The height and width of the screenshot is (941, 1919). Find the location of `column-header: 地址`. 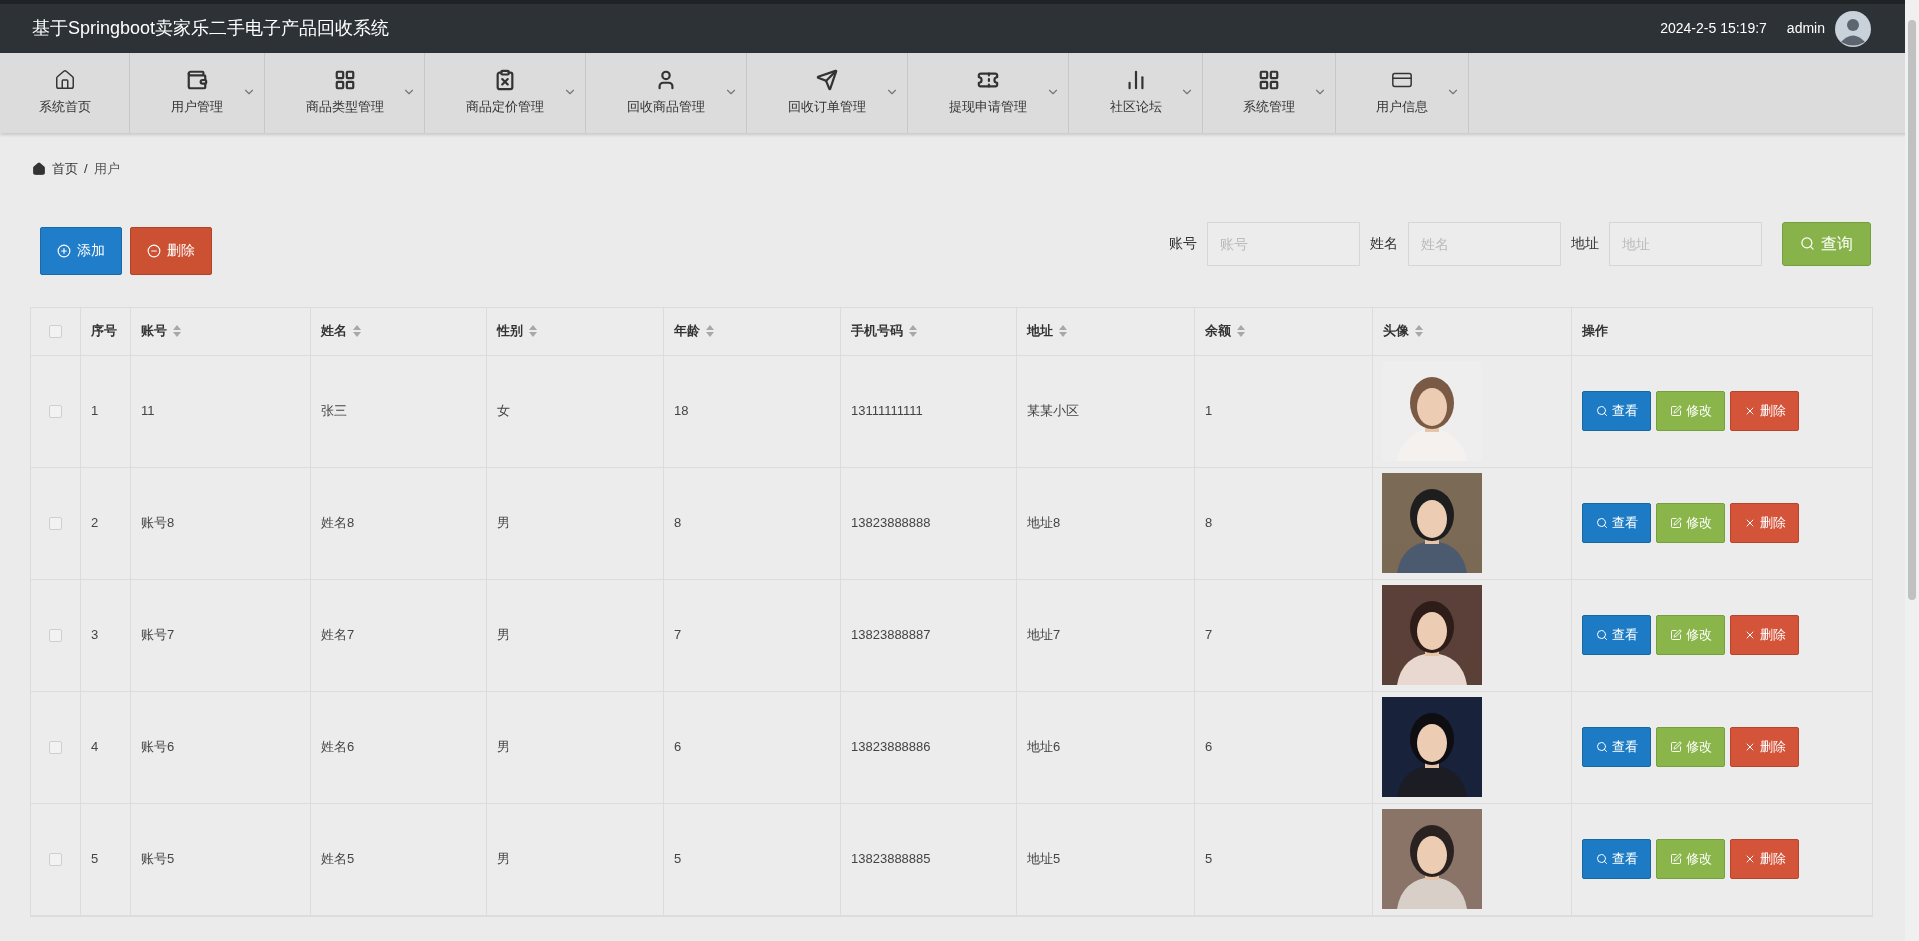

column-header: 地址 is located at coordinates (1040, 331).